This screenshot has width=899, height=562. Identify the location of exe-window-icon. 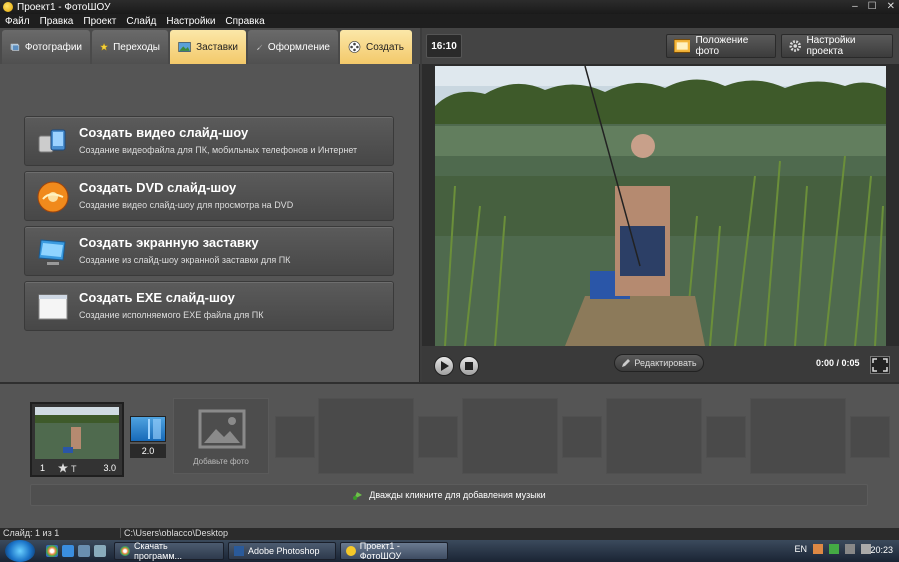
(53, 307).